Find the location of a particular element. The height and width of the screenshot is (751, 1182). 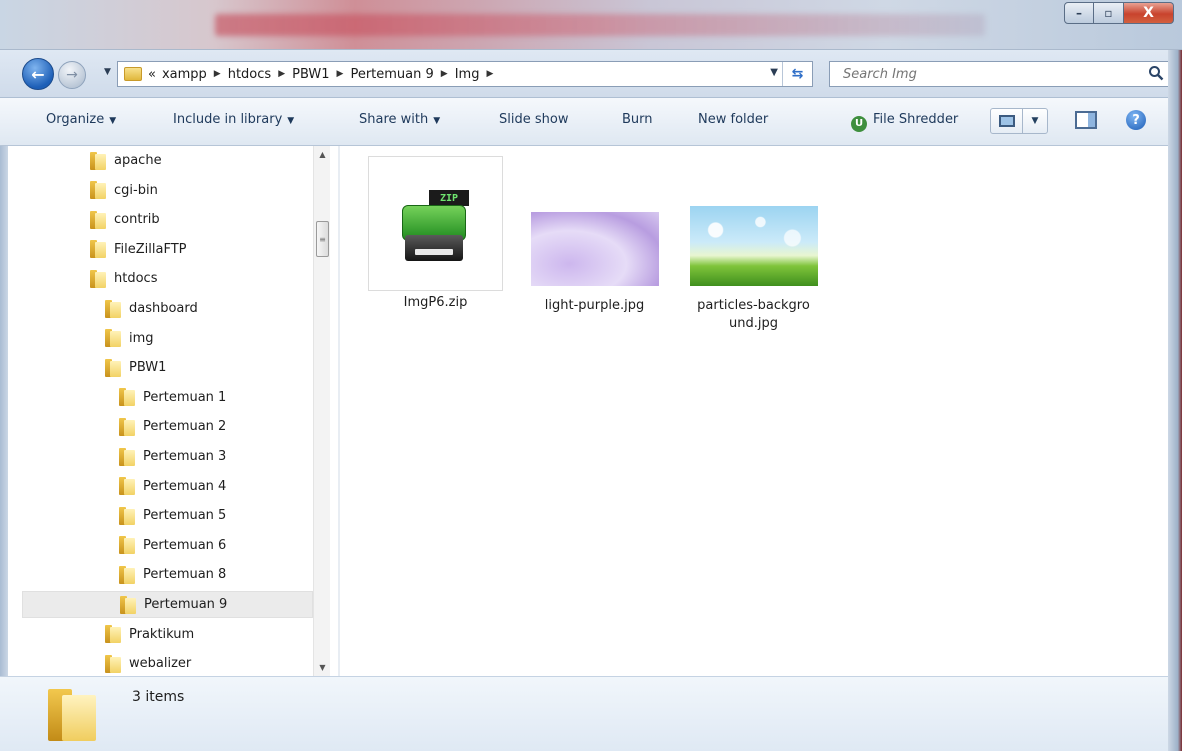

scroll-down-arrow: ▼ is located at coordinates (322, 667).